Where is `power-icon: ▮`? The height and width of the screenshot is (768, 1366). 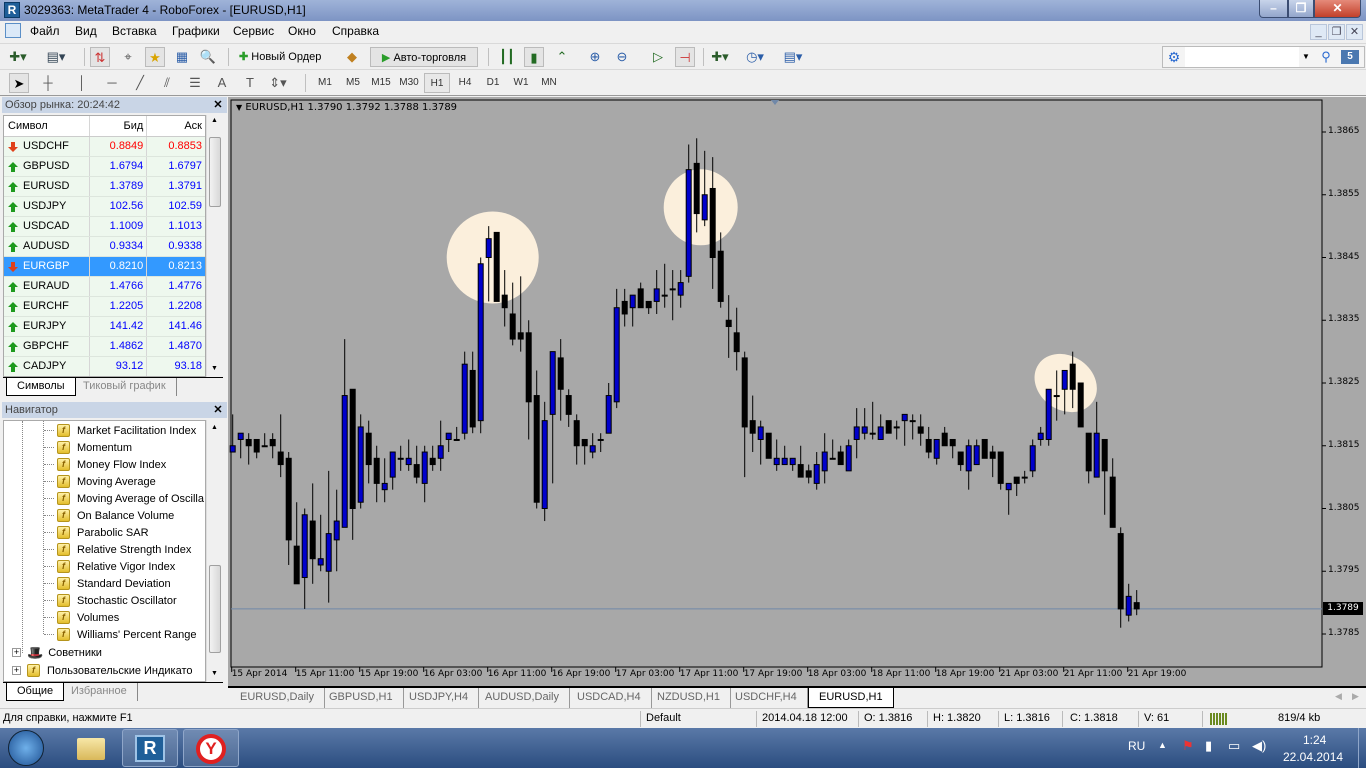 power-icon: ▮ is located at coordinates (1208, 746).